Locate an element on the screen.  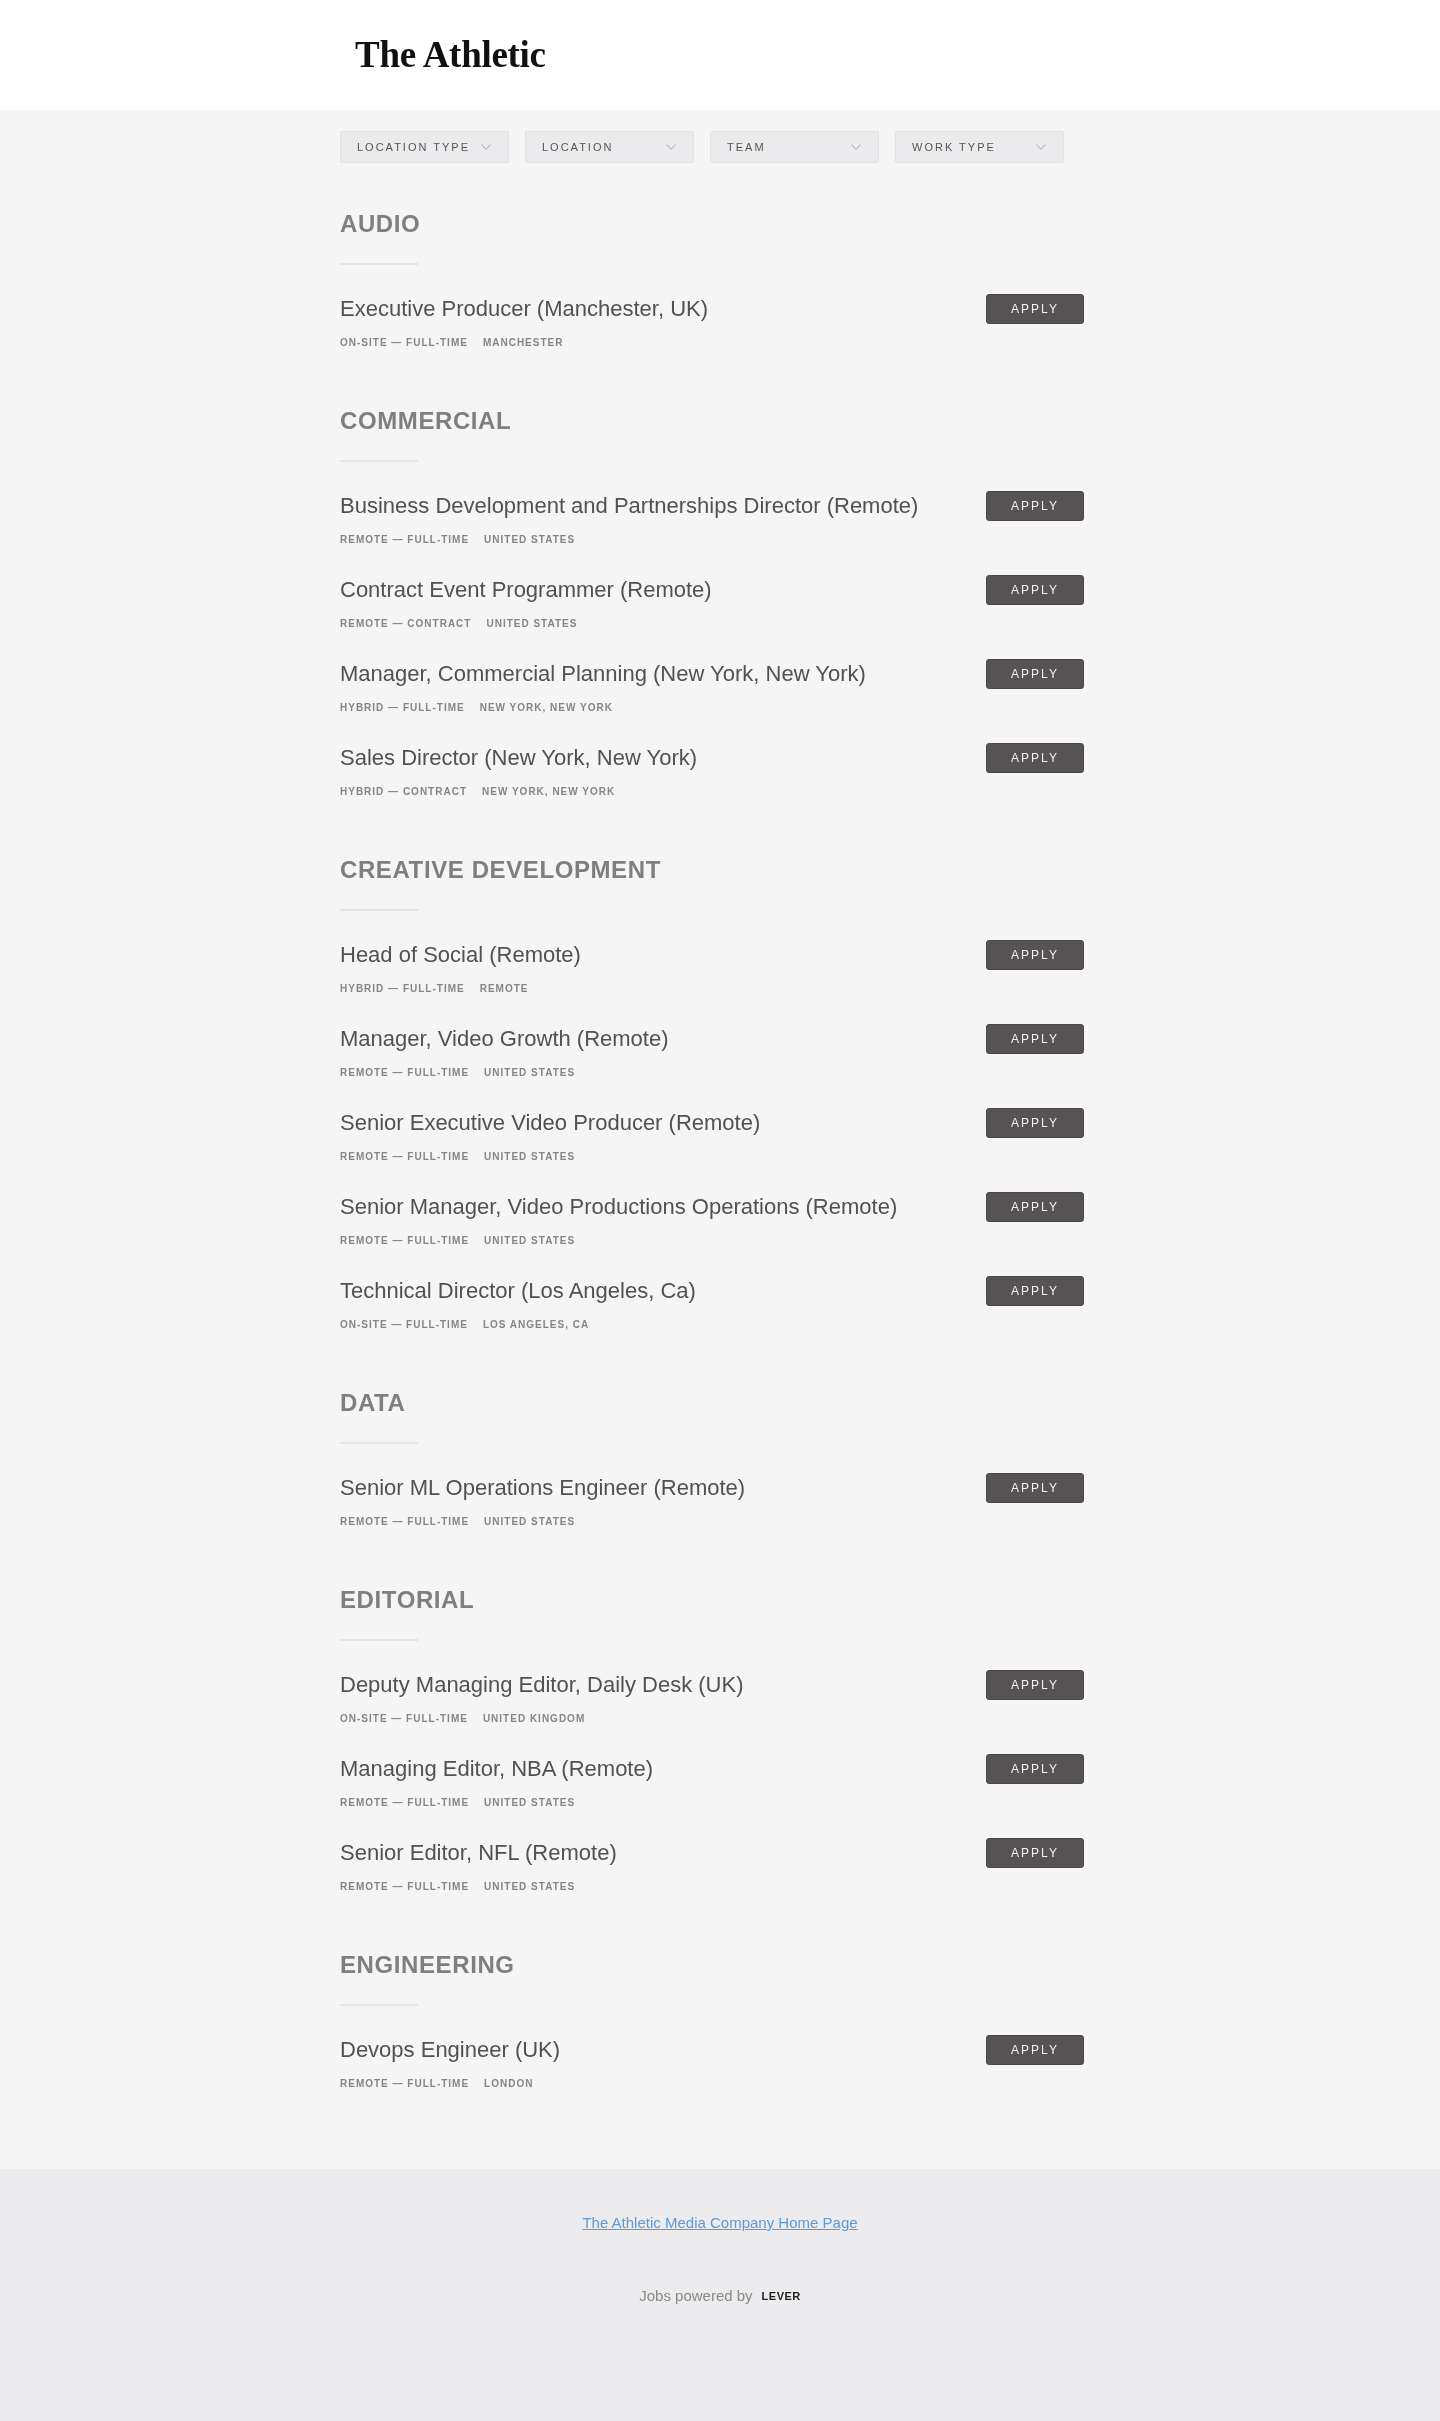
section-heading: COMMERCIAL is located at coordinates (426, 421).